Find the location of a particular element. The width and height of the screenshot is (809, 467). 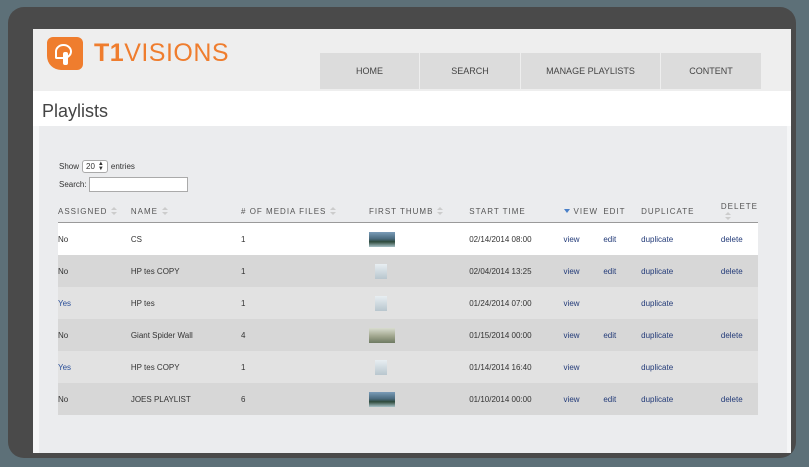

cell-files: 6 is located at coordinates (294, 399).